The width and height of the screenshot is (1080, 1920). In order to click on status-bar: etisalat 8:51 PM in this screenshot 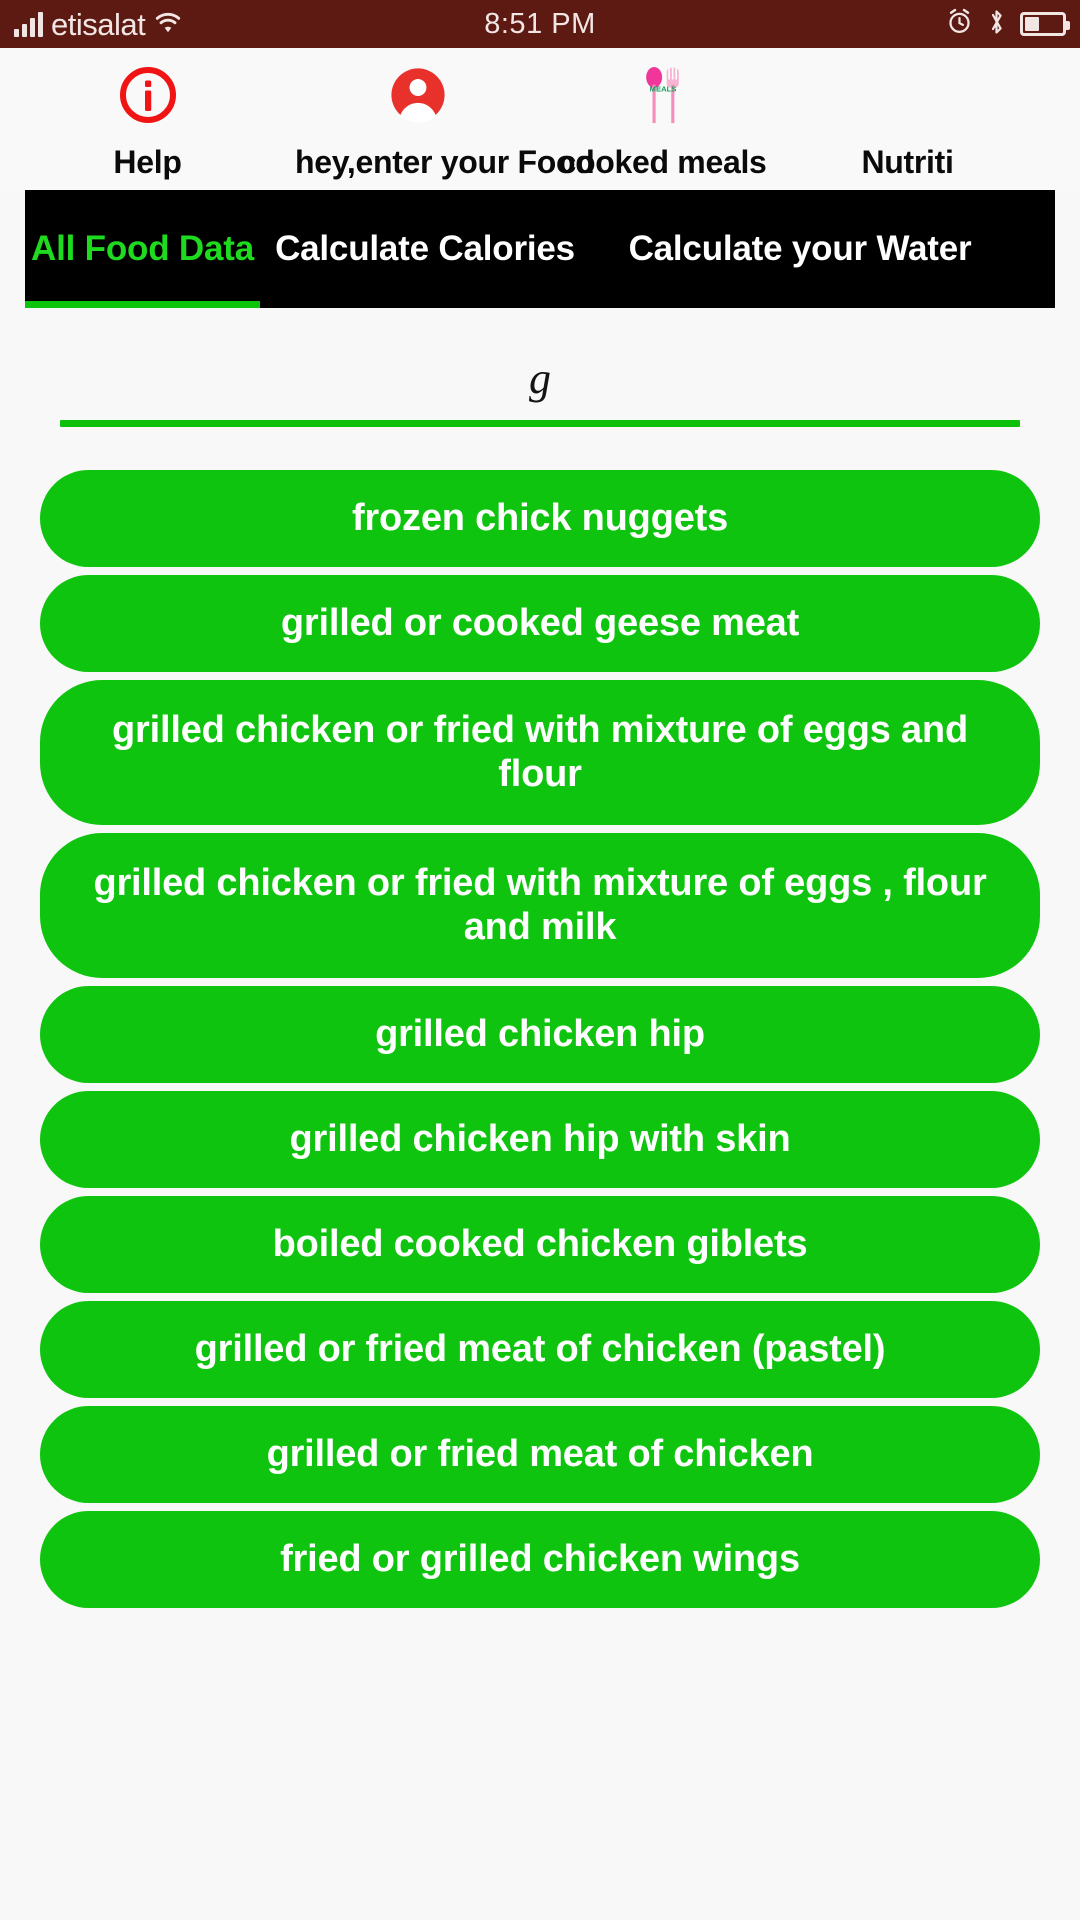, I will do `click(540, 24)`.